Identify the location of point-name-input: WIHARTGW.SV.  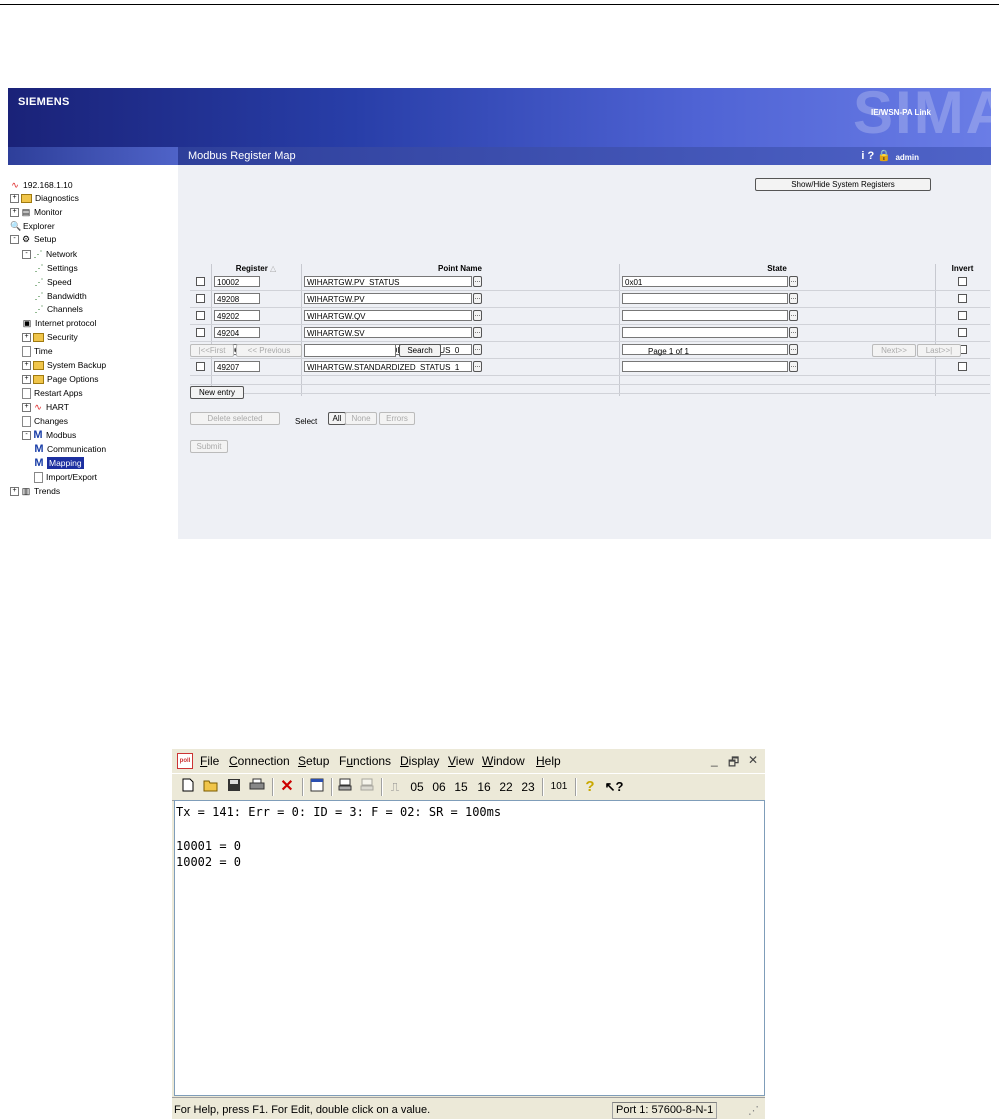
(388, 332).